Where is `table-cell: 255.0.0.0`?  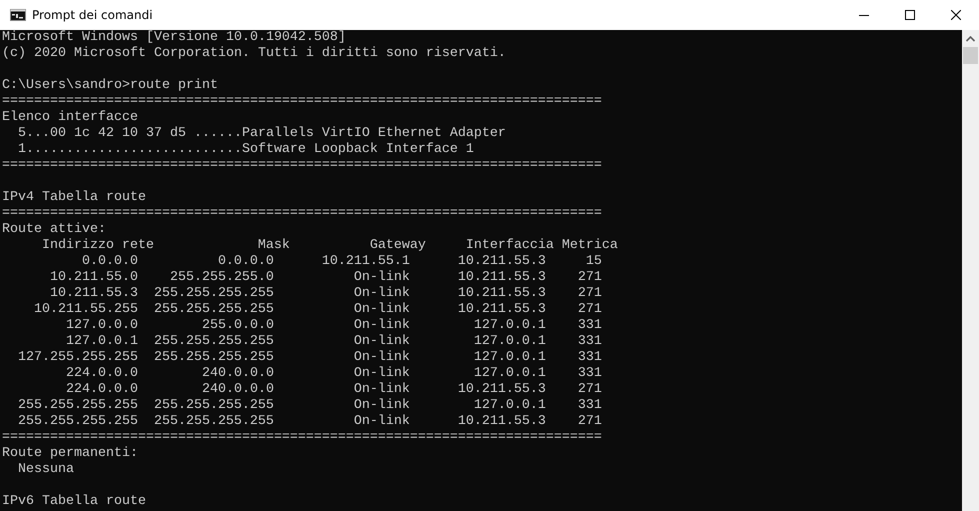
table-cell: 255.0.0.0 is located at coordinates (238, 325).